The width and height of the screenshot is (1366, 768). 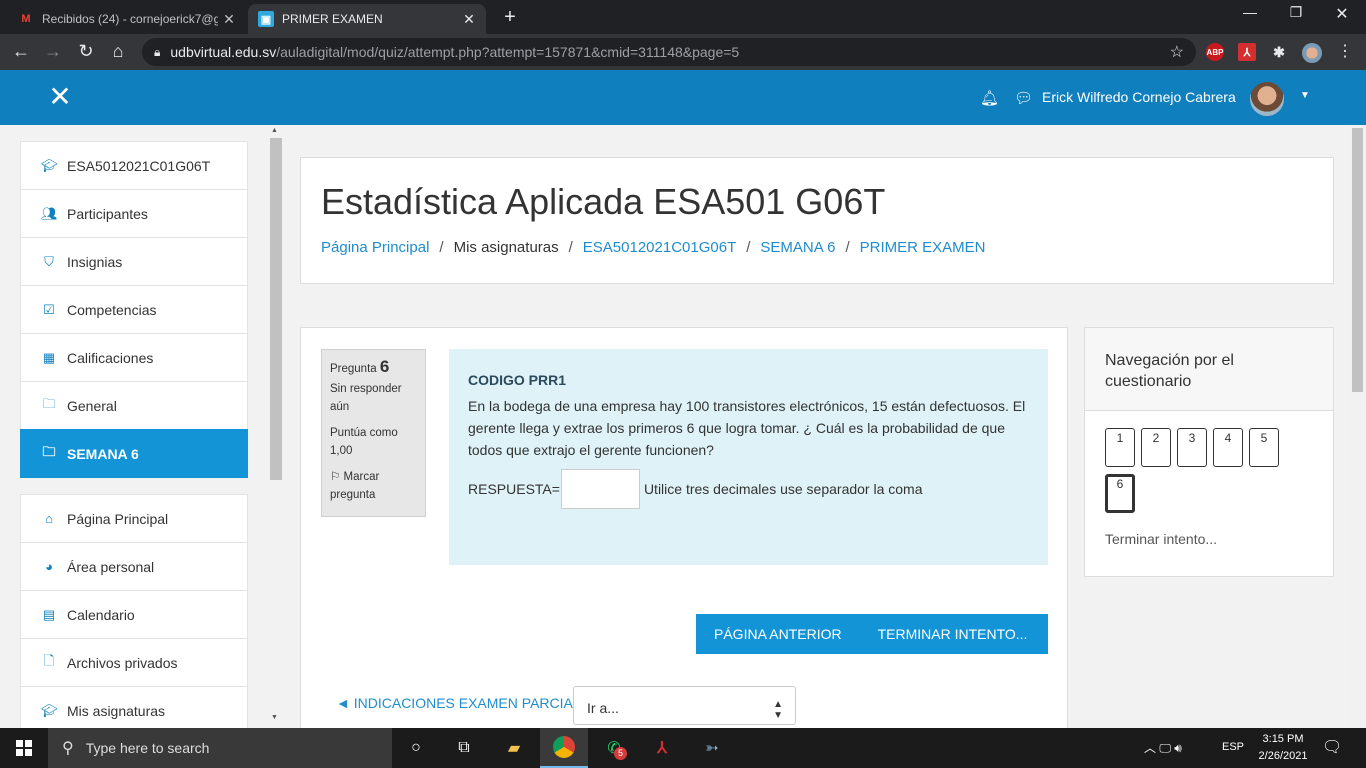 What do you see at coordinates (600, 489) in the screenshot?
I see `answer-input` at bounding box center [600, 489].